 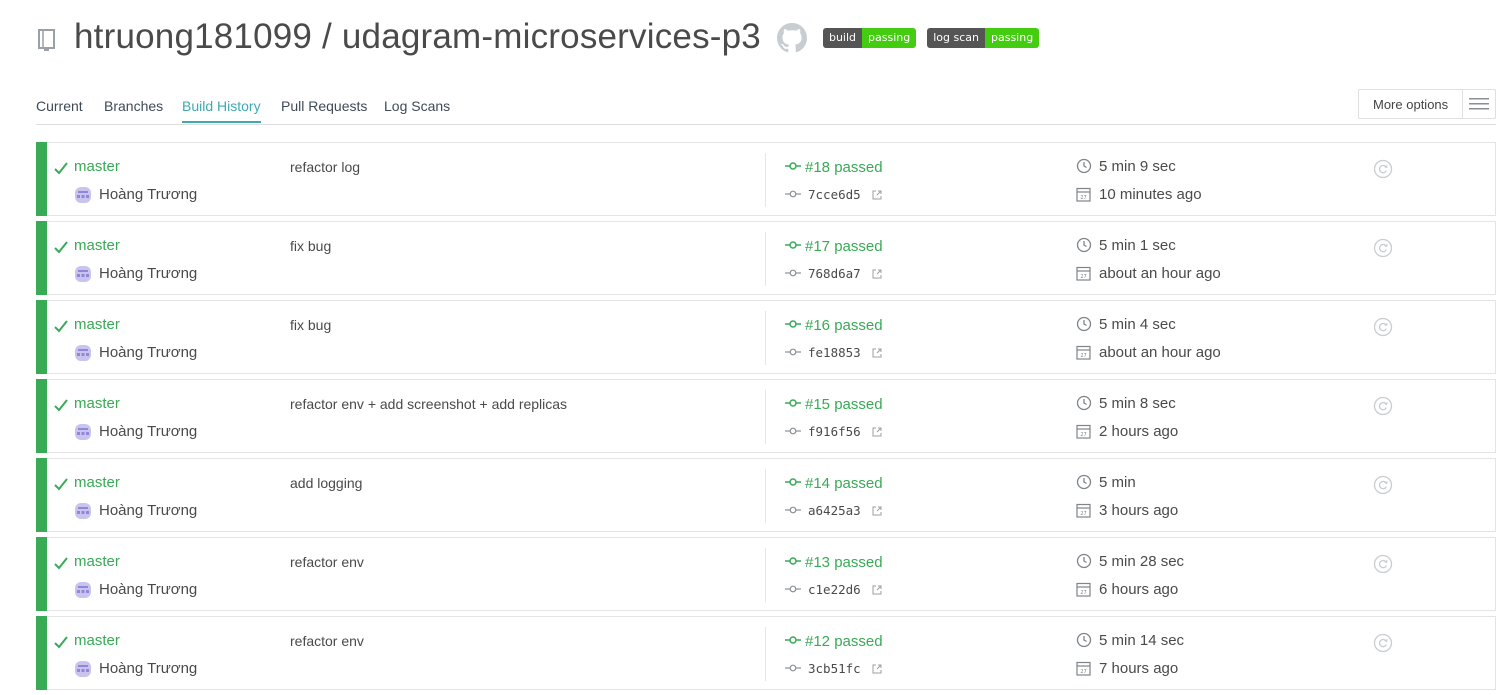 I want to click on build-duration: 5 min 9 sec, so click(x=1137, y=166).